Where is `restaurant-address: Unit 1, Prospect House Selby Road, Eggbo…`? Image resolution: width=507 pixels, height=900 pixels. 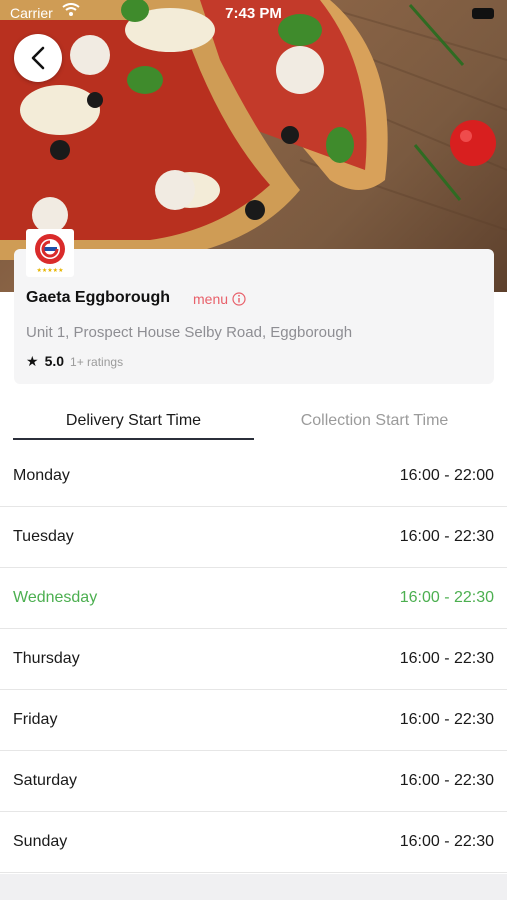 restaurant-address: Unit 1, Prospect House Selby Road, Eggbo… is located at coordinates (189, 332).